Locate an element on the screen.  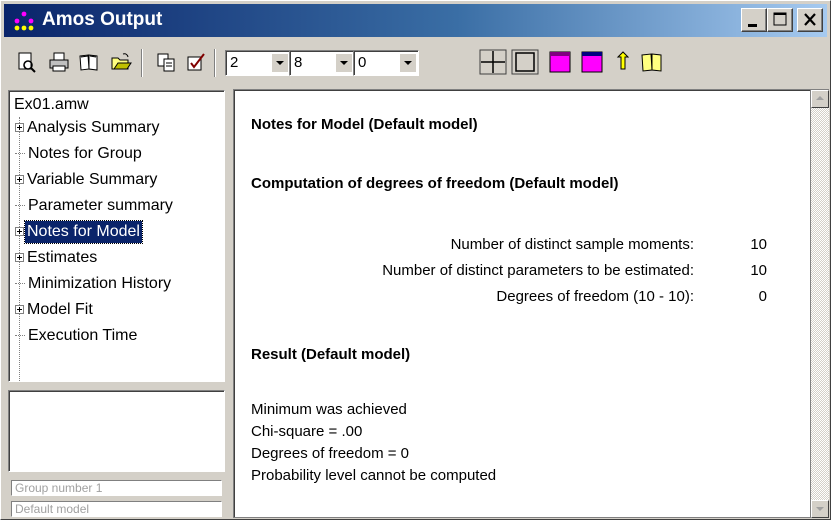
pointer-help-button is located at coordinates (623, 62).